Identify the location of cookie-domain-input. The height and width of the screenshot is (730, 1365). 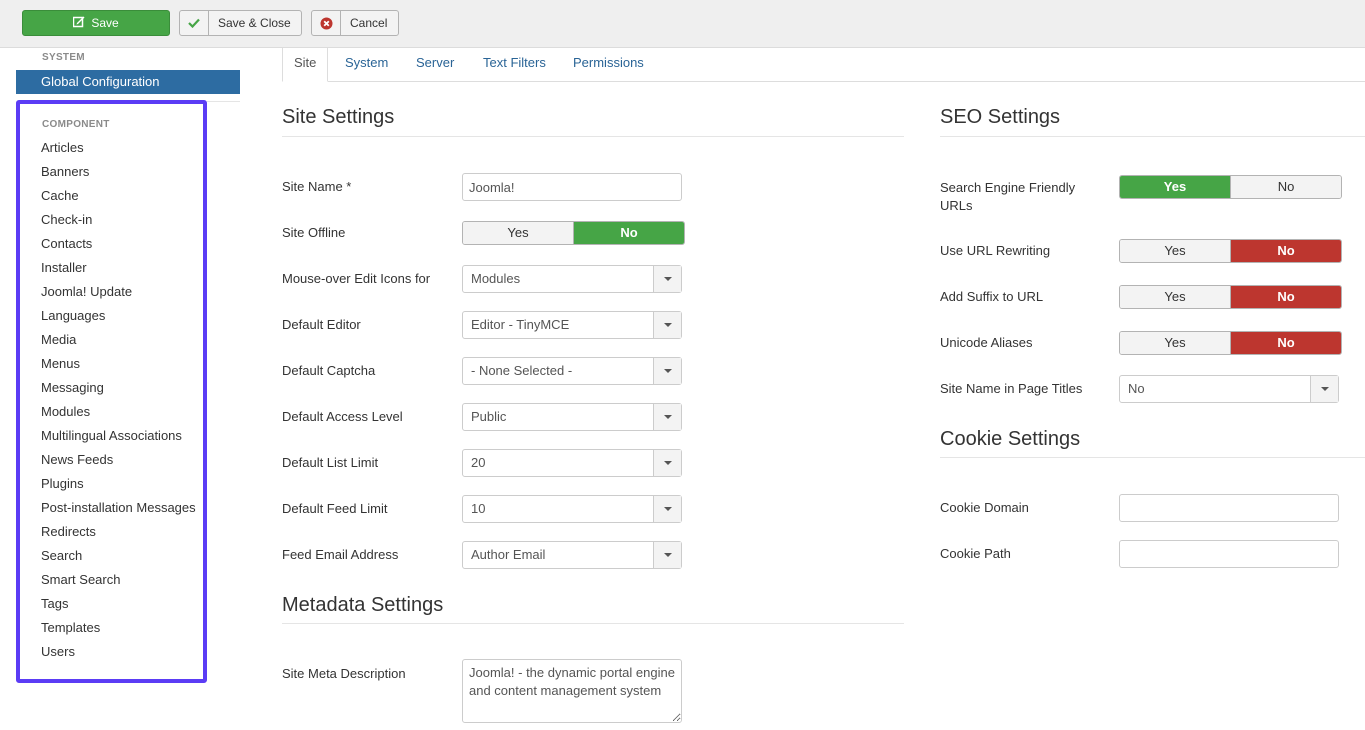
(1229, 508).